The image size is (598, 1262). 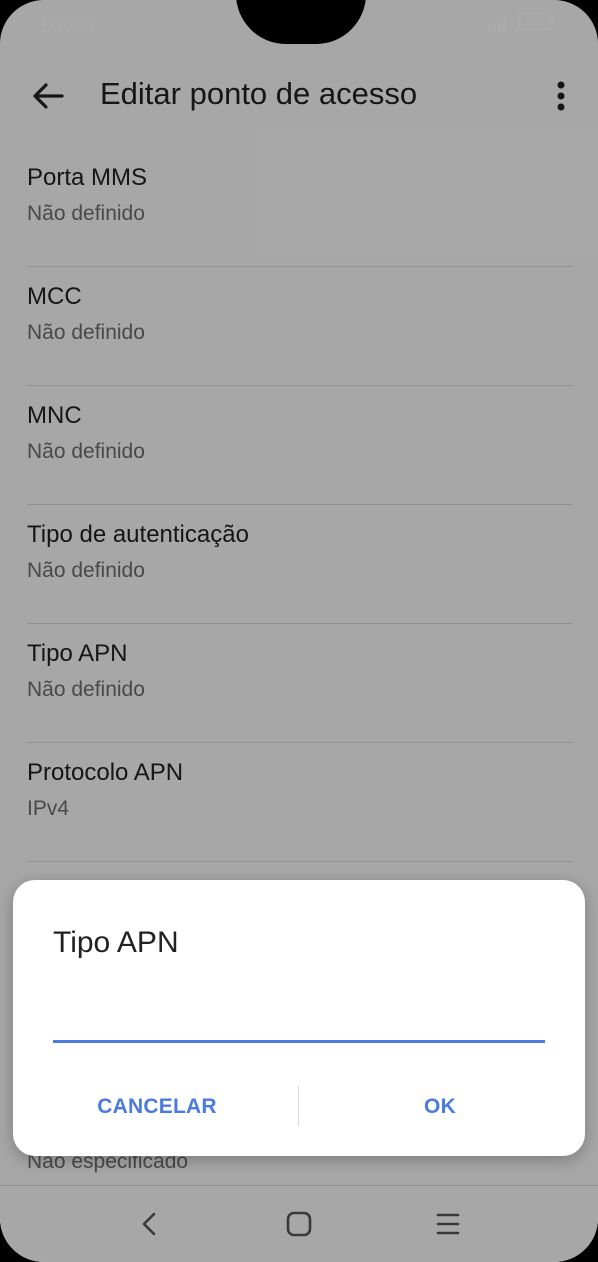 I want to click on cancel-button: CANCELAR, so click(x=157, y=1107).